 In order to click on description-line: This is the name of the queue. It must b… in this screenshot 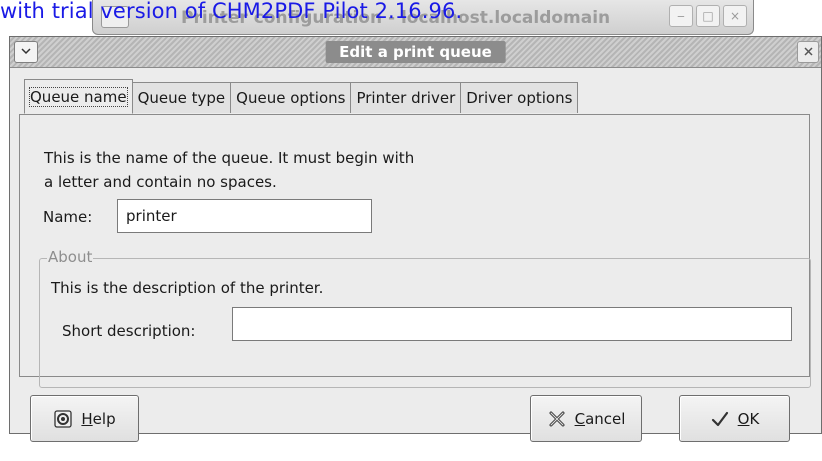, I will do `click(229, 158)`.